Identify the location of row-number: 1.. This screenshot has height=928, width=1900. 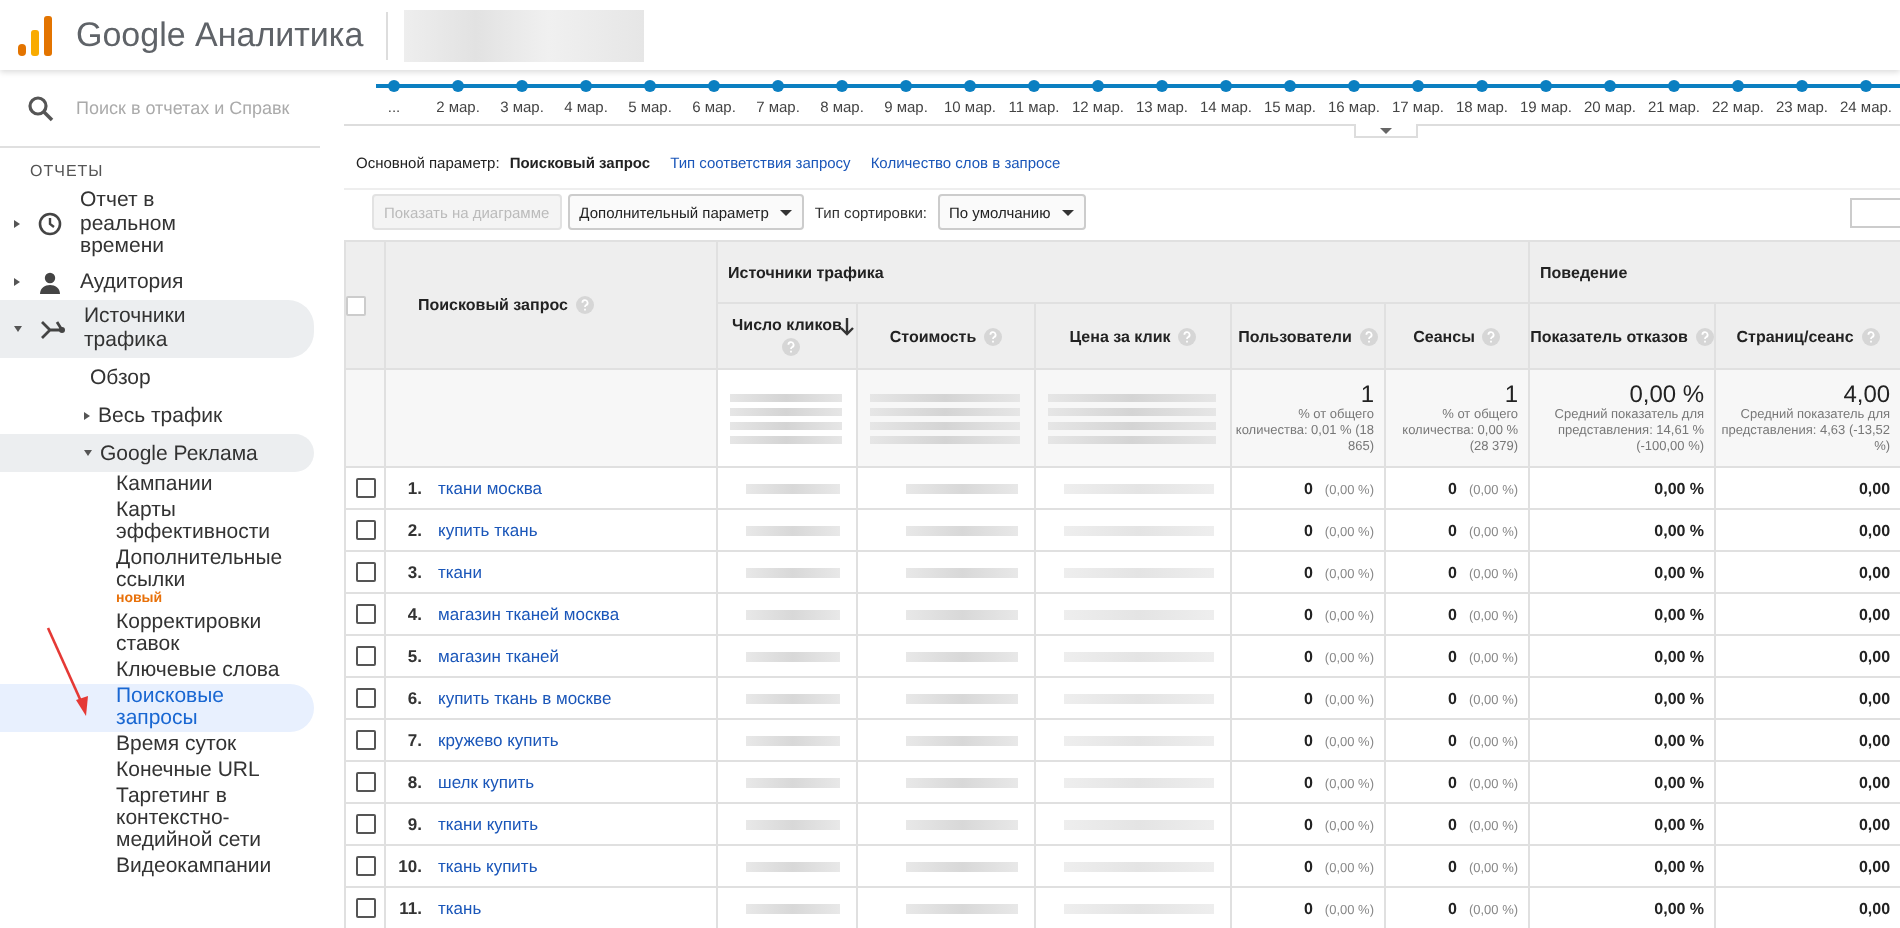
(413, 488).